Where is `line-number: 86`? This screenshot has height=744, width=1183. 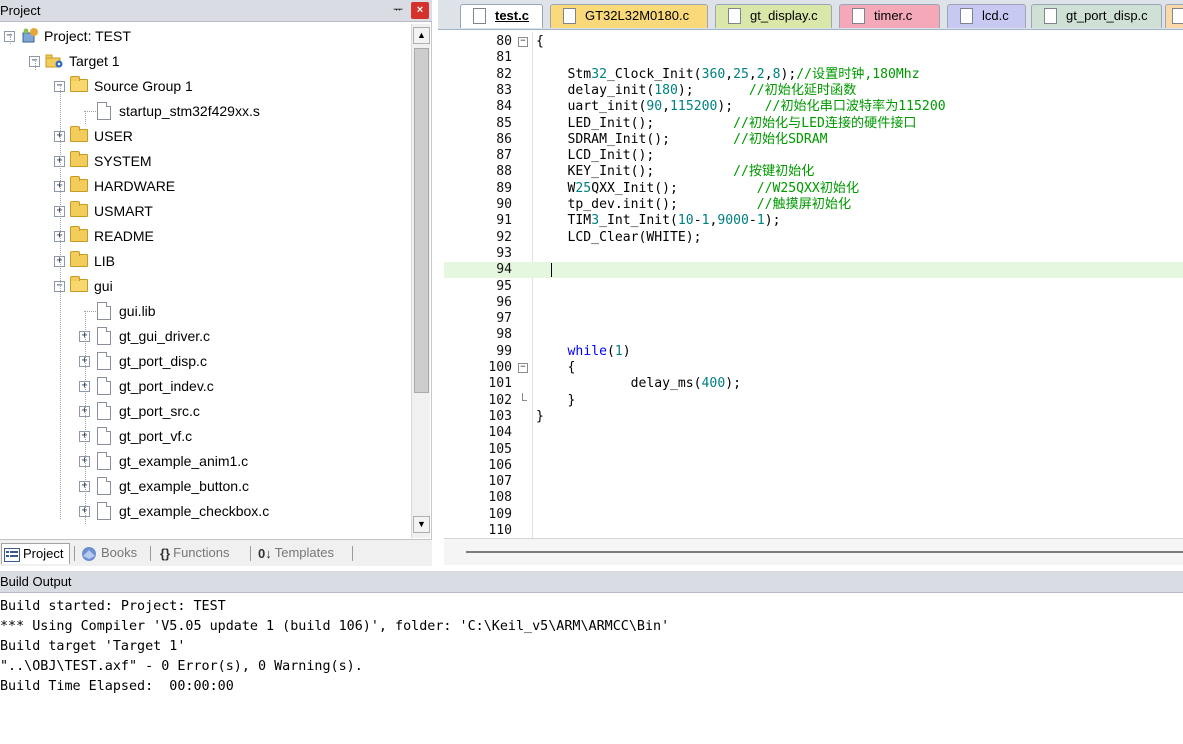
line-number: 86 is located at coordinates (504, 139).